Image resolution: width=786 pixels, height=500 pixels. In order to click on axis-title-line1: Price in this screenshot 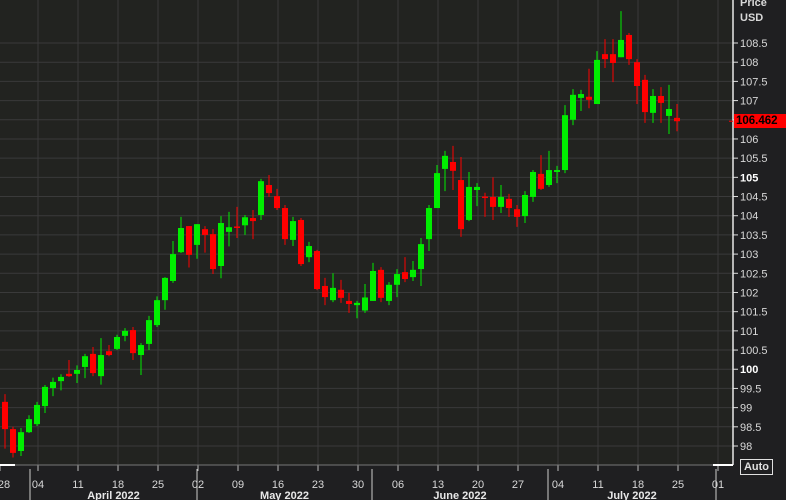, I will do `click(753, 4)`.